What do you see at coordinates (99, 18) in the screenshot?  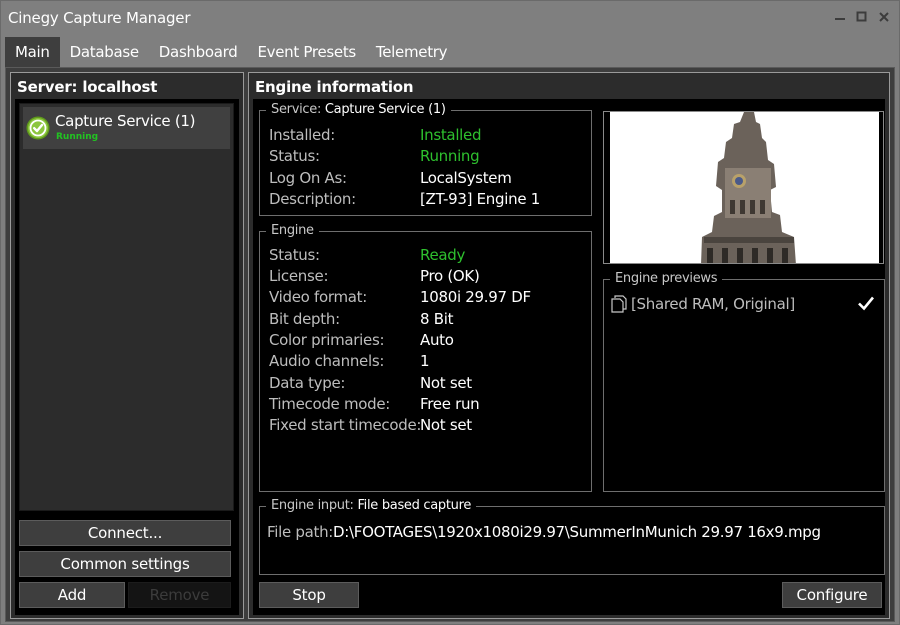 I see `window-title: Cinegy Capture Manager` at bounding box center [99, 18].